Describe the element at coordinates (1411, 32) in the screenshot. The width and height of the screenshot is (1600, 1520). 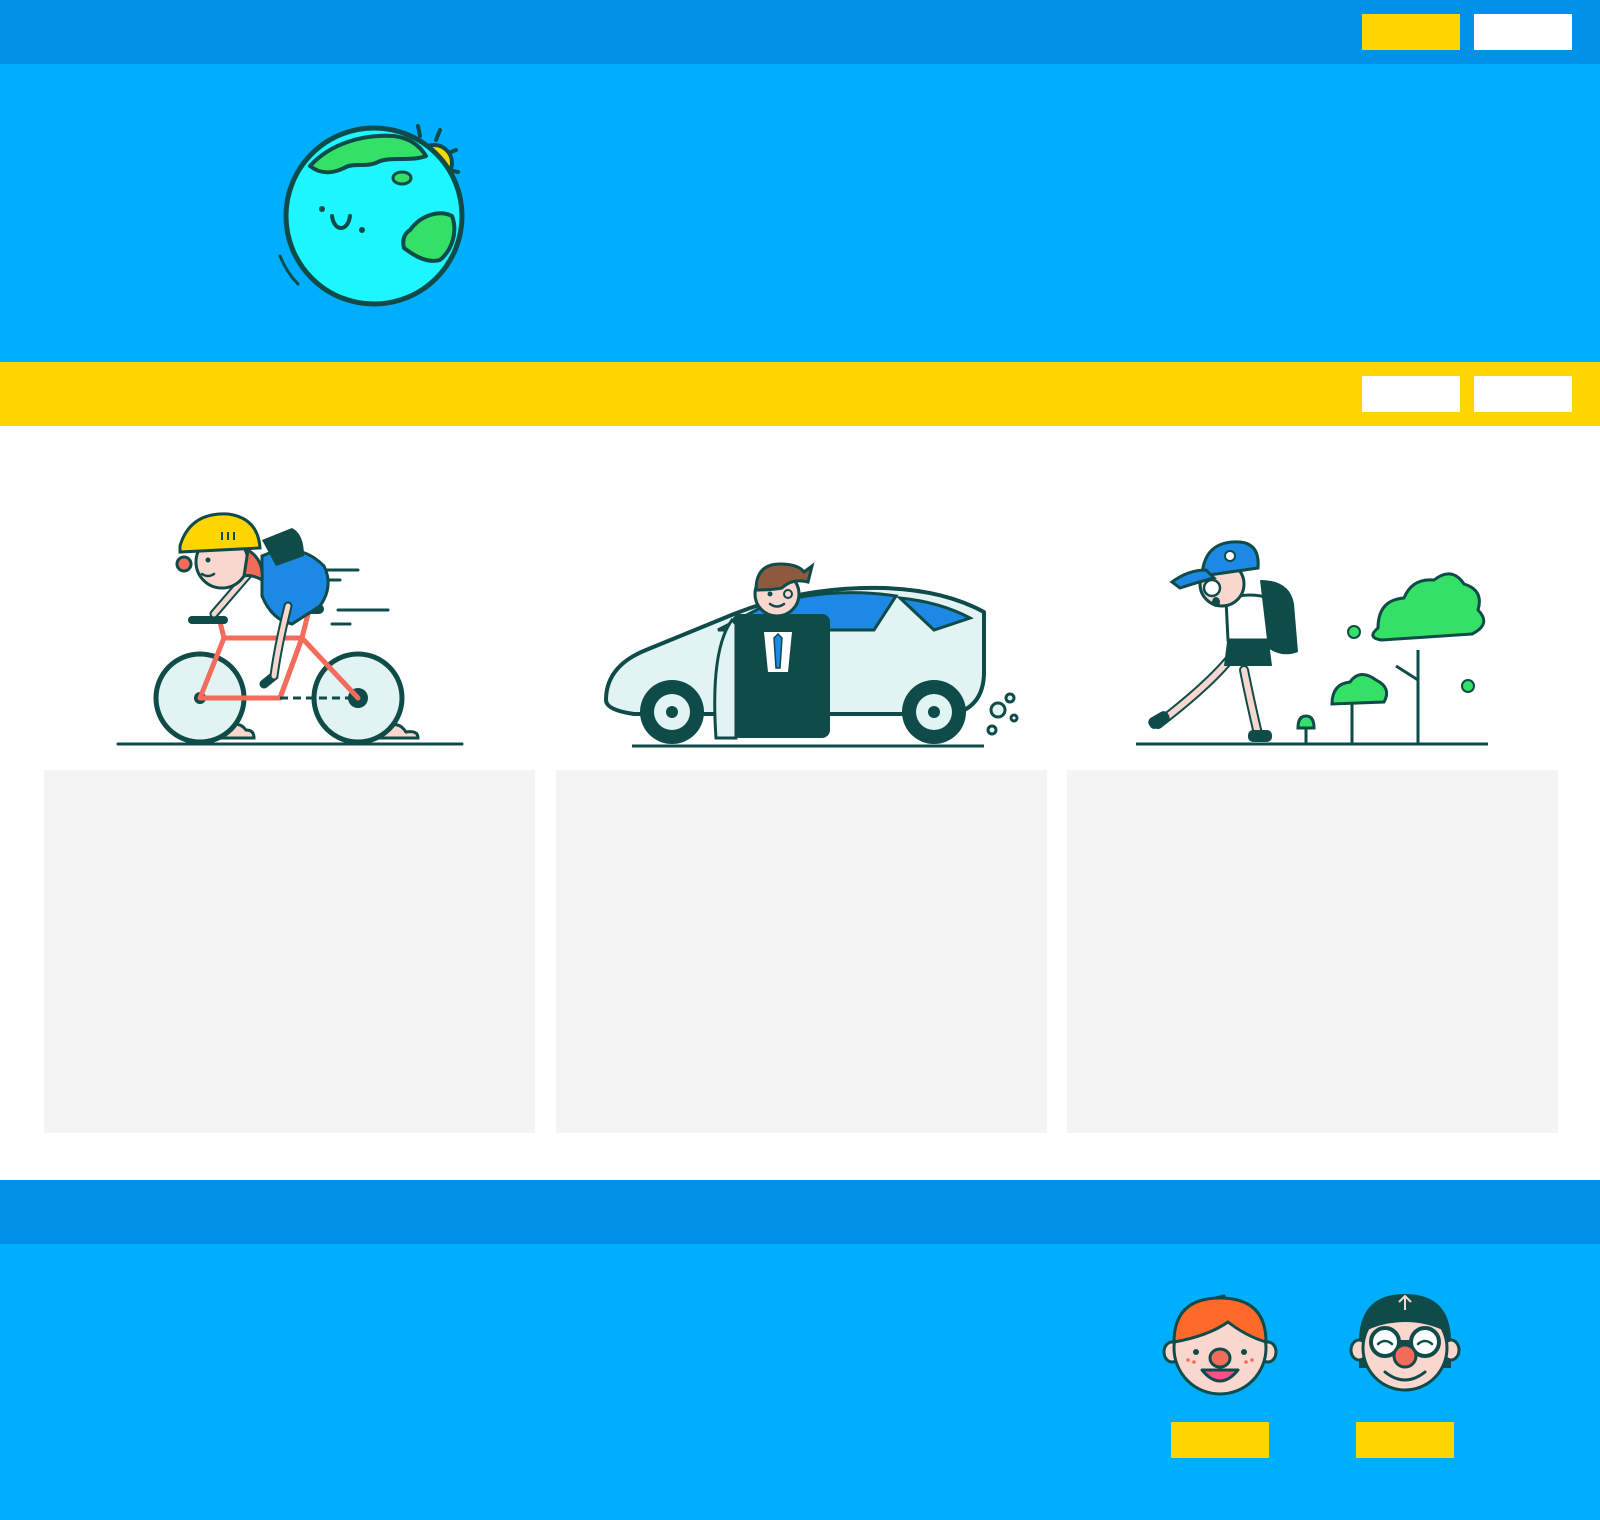
I see `top-nav-button-primary` at that location.